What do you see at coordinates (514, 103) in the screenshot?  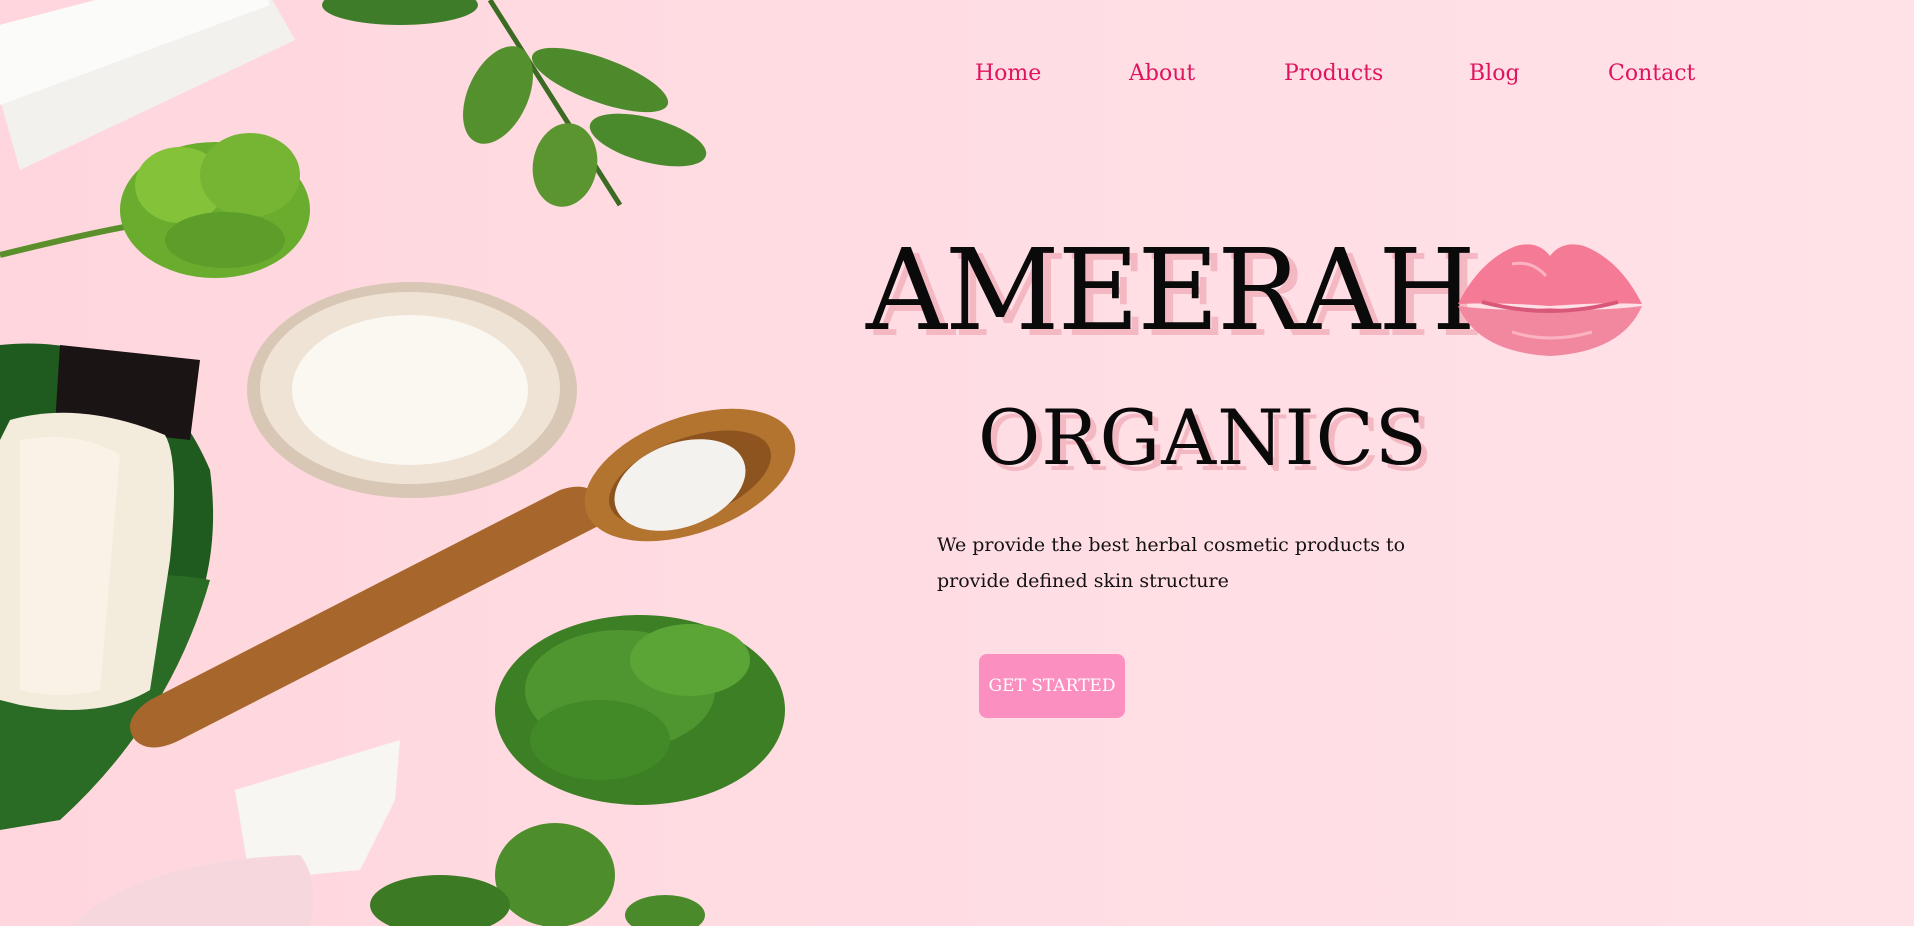 I see `leaf-branch-image` at bounding box center [514, 103].